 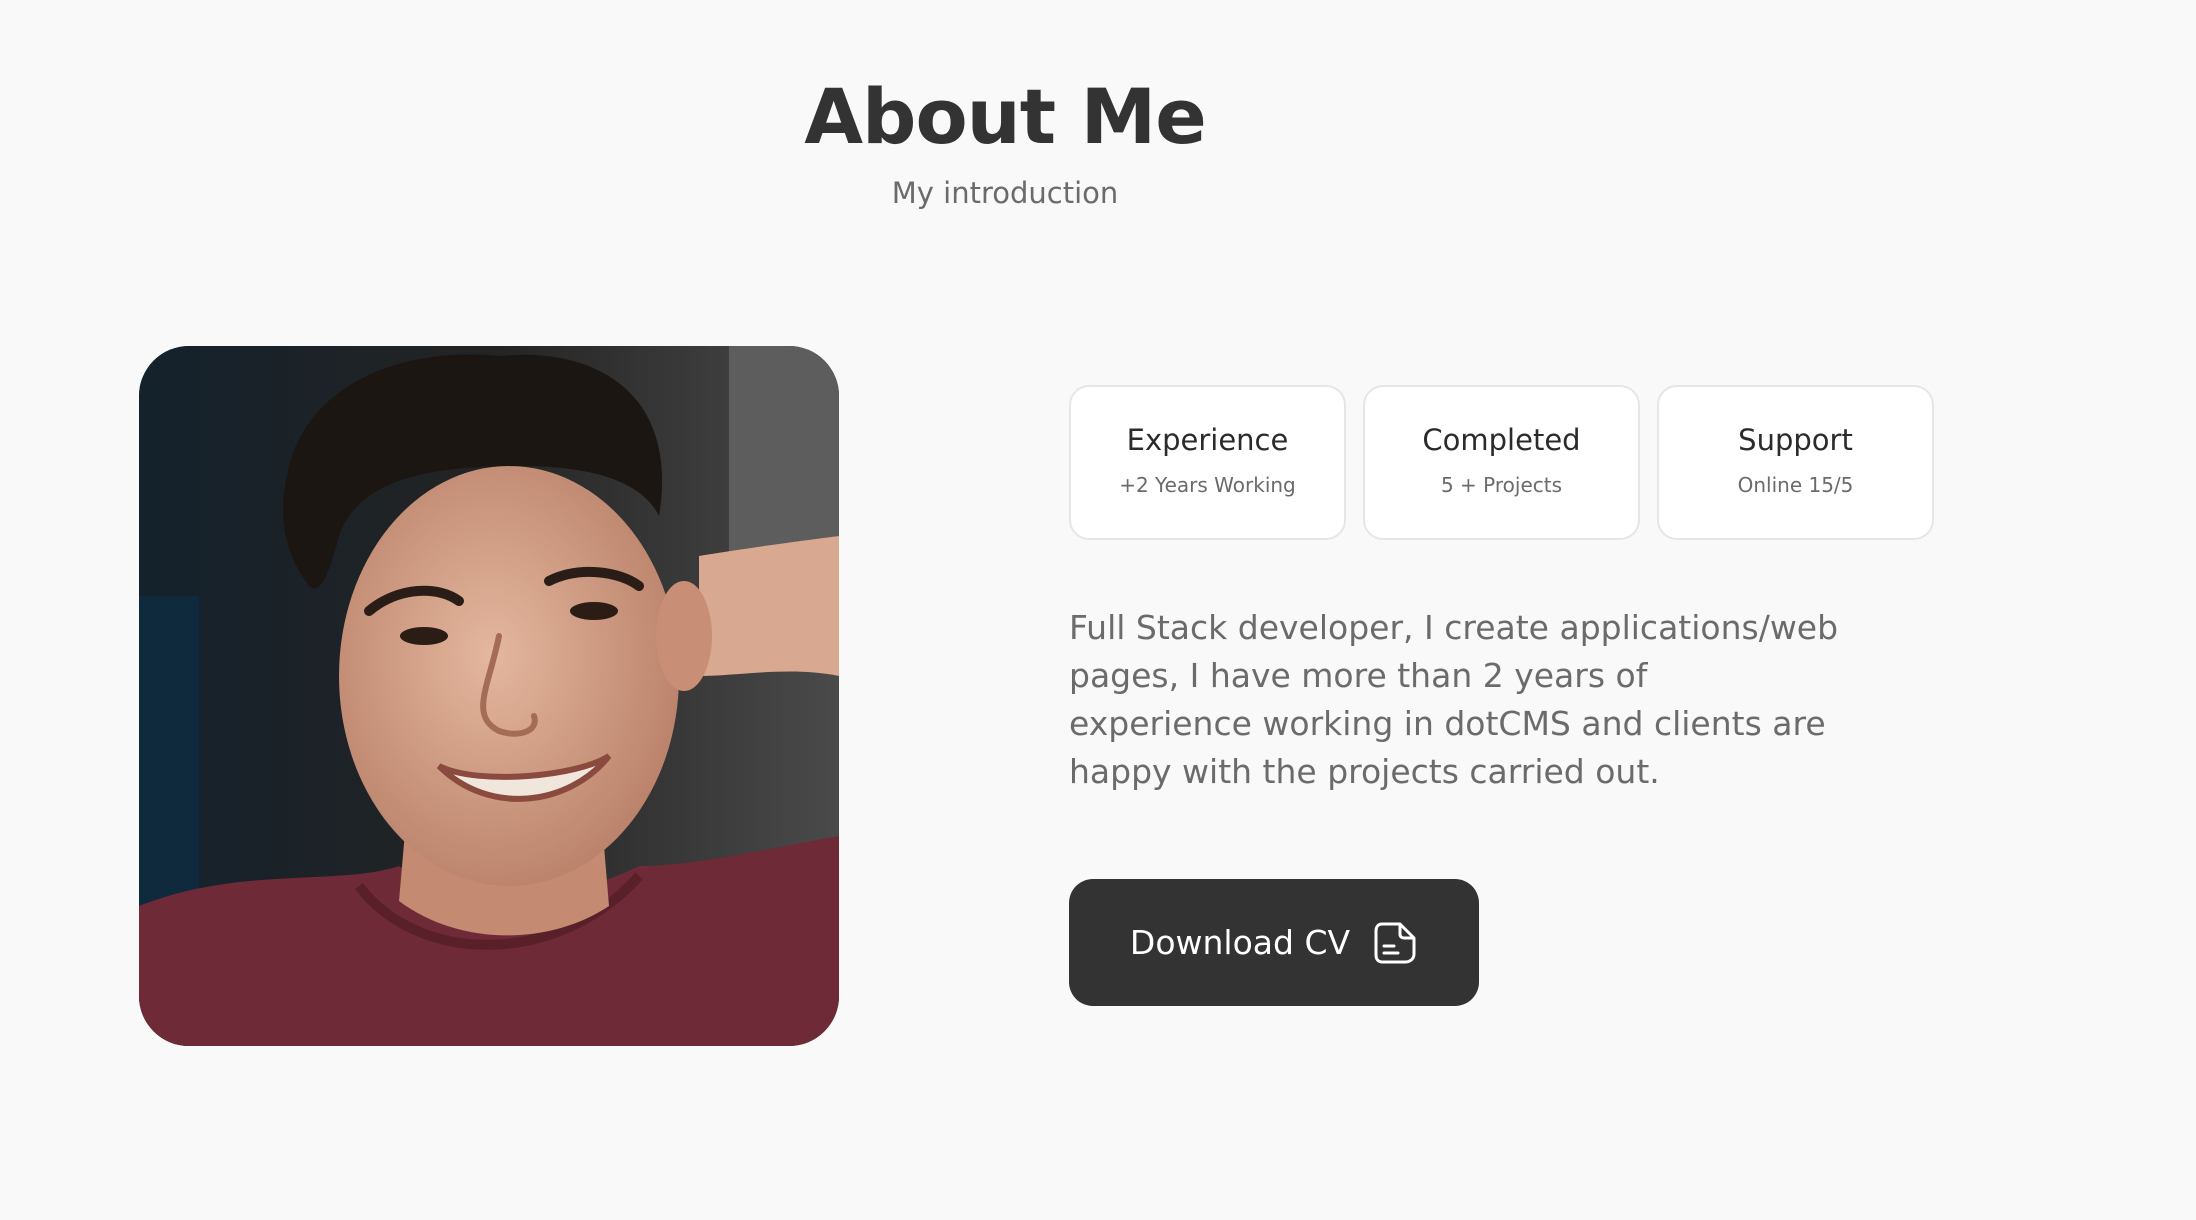 I want to click on stat-subtitle: Online 15/5, so click(x=1795, y=485).